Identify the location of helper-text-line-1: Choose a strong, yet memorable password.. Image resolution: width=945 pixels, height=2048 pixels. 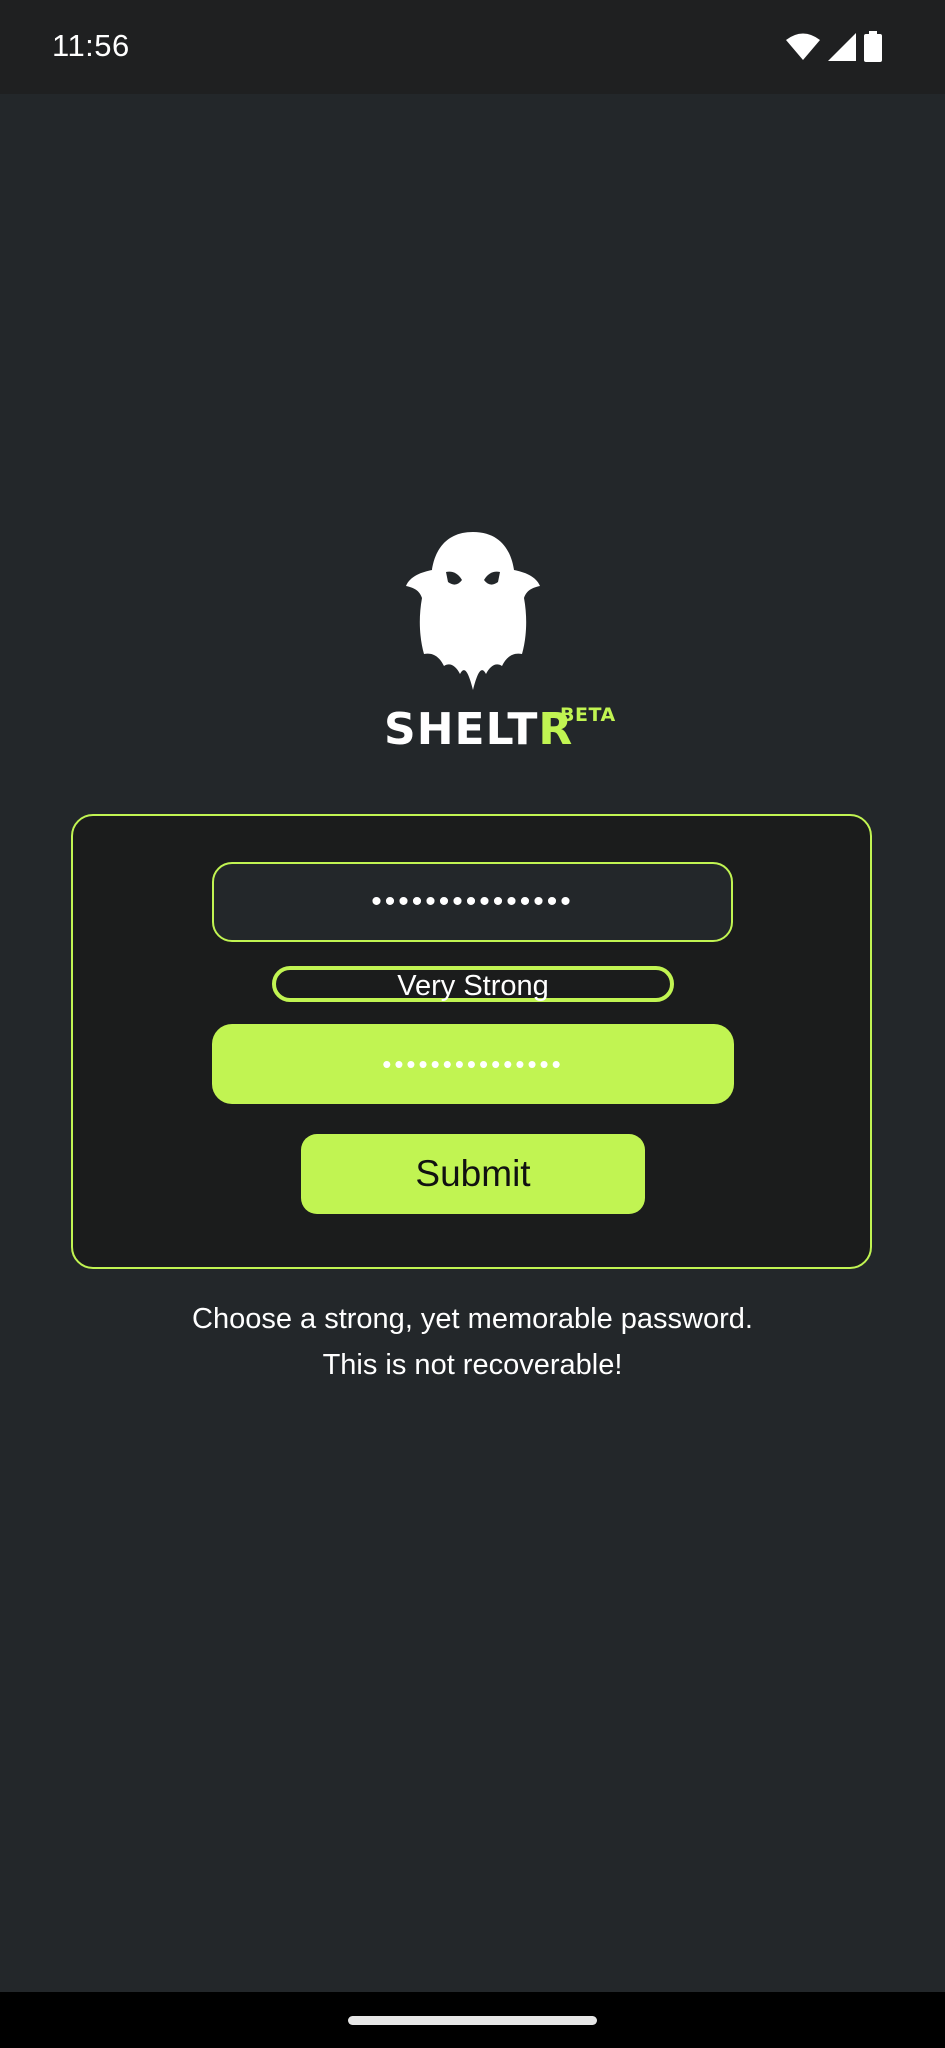
(472, 1319).